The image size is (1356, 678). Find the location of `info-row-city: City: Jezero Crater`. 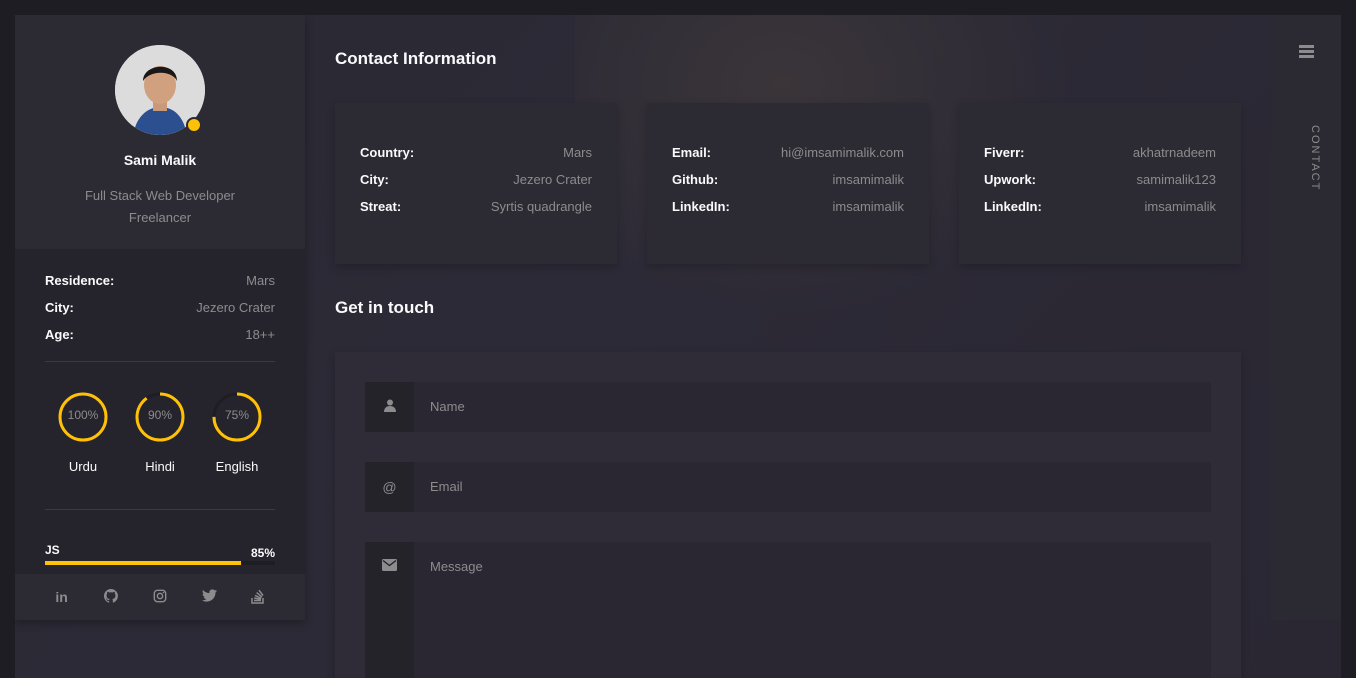

info-row-city: City: Jezero Crater is located at coordinates (160, 313).